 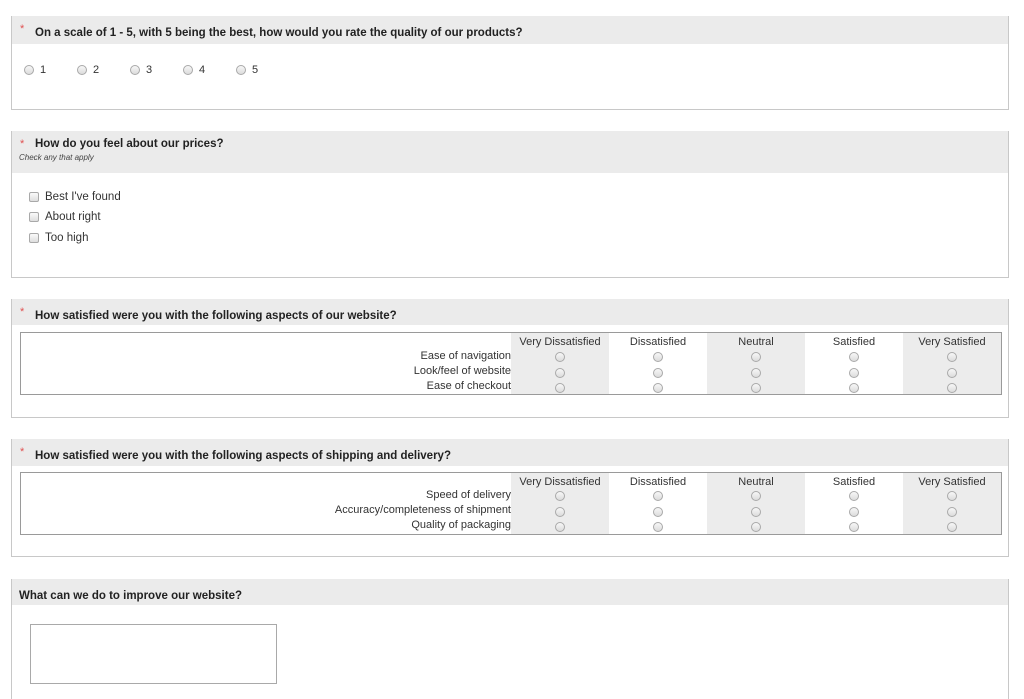 What do you see at coordinates (461, 525) in the screenshot?
I see `matrix-row-label: Quality of packaging` at bounding box center [461, 525].